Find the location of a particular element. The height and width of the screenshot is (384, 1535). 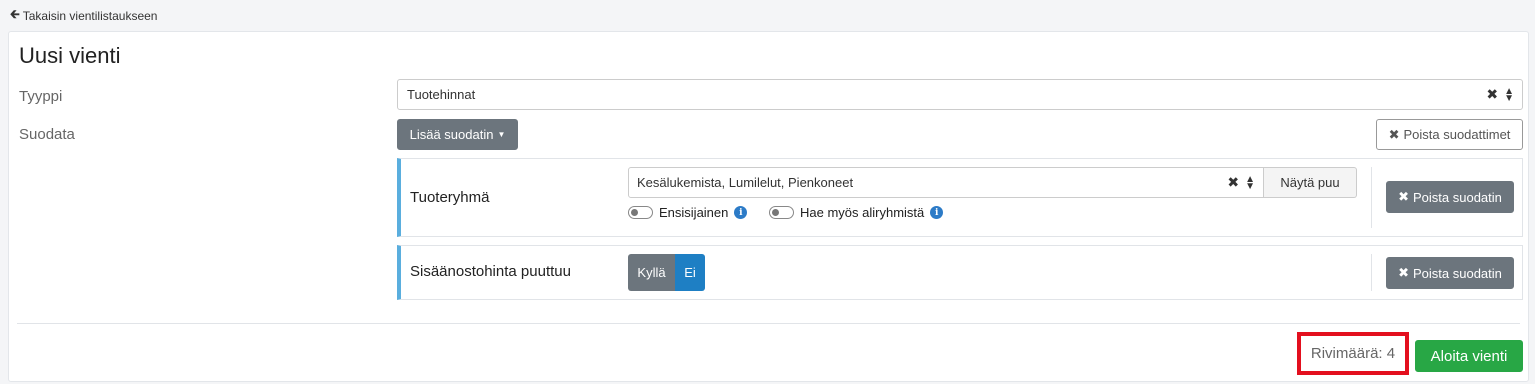

toggle-primary: Ensisijainen i is located at coordinates (688, 212).